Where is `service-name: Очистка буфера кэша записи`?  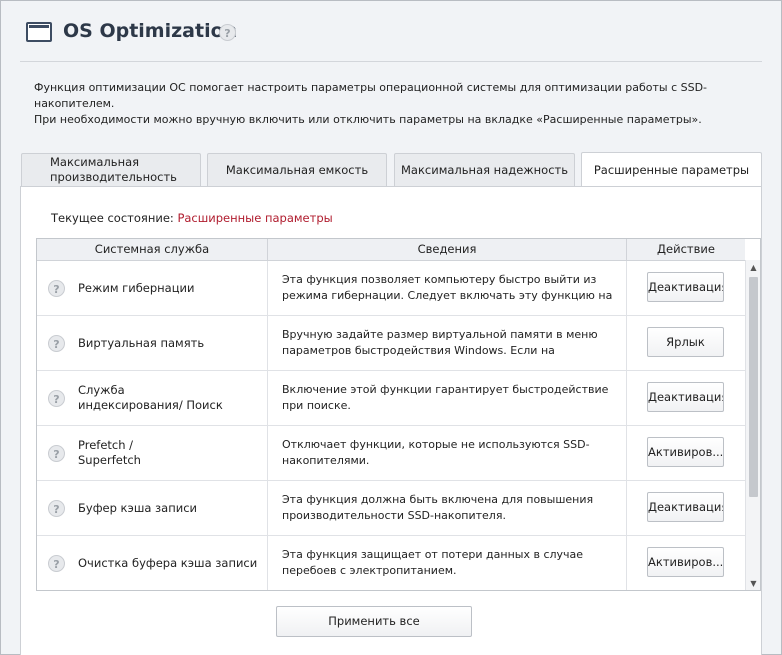 service-name: Очистка буфера кэша записи is located at coordinates (168, 562).